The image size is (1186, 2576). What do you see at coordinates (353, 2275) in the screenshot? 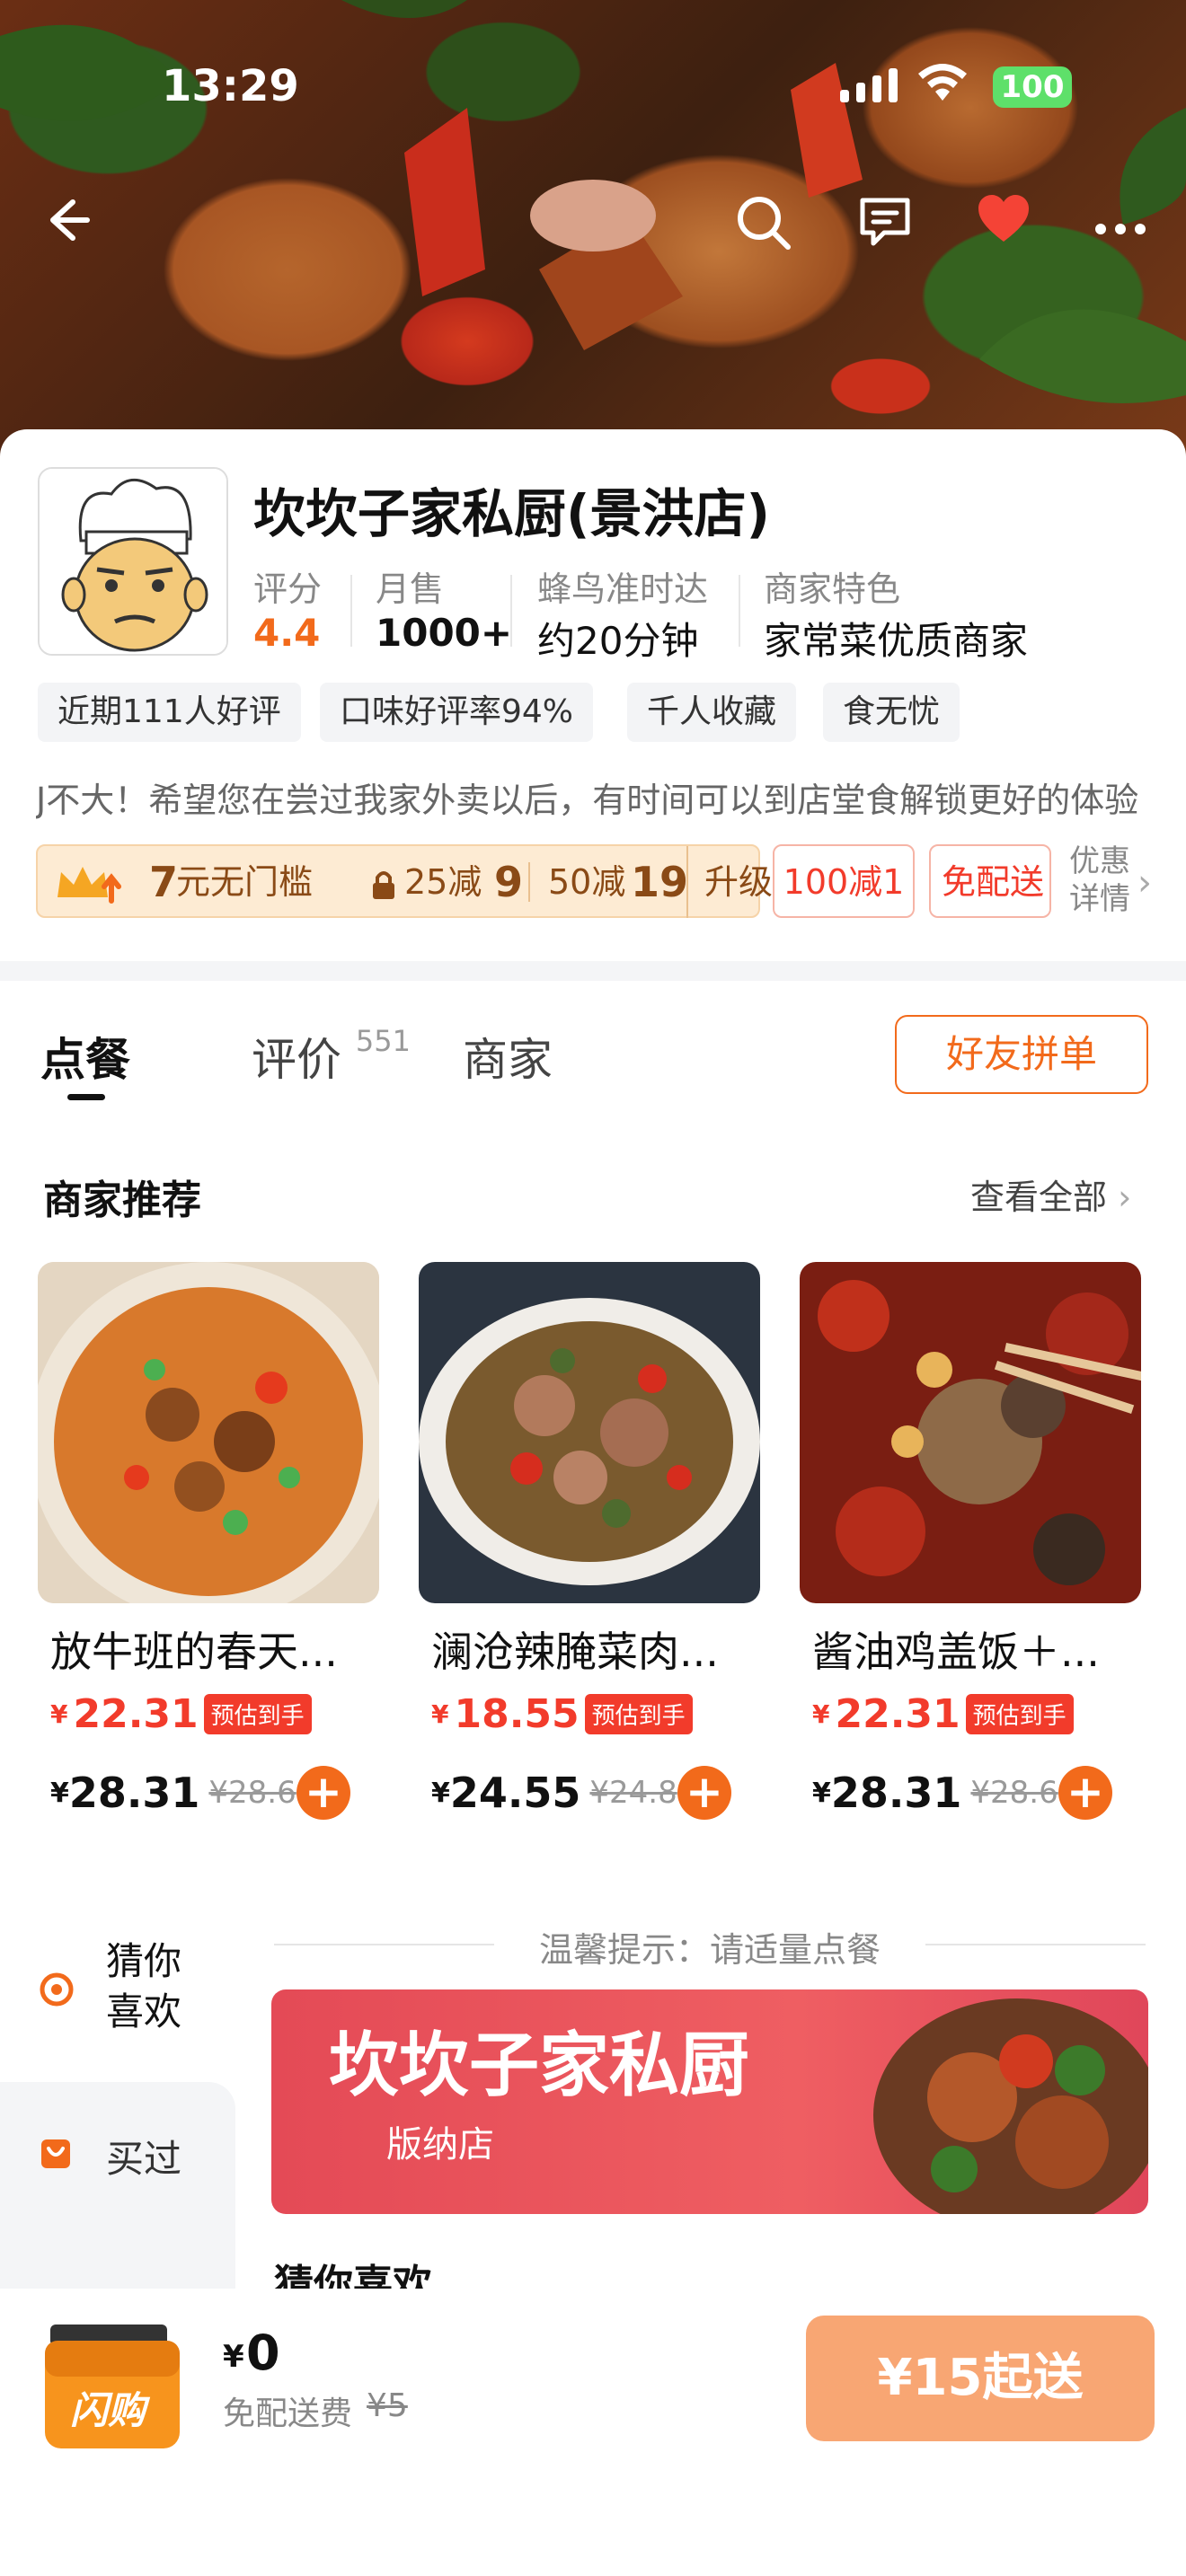
I see `section-heading-partial: 猜你喜欢` at bounding box center [353, 2275].